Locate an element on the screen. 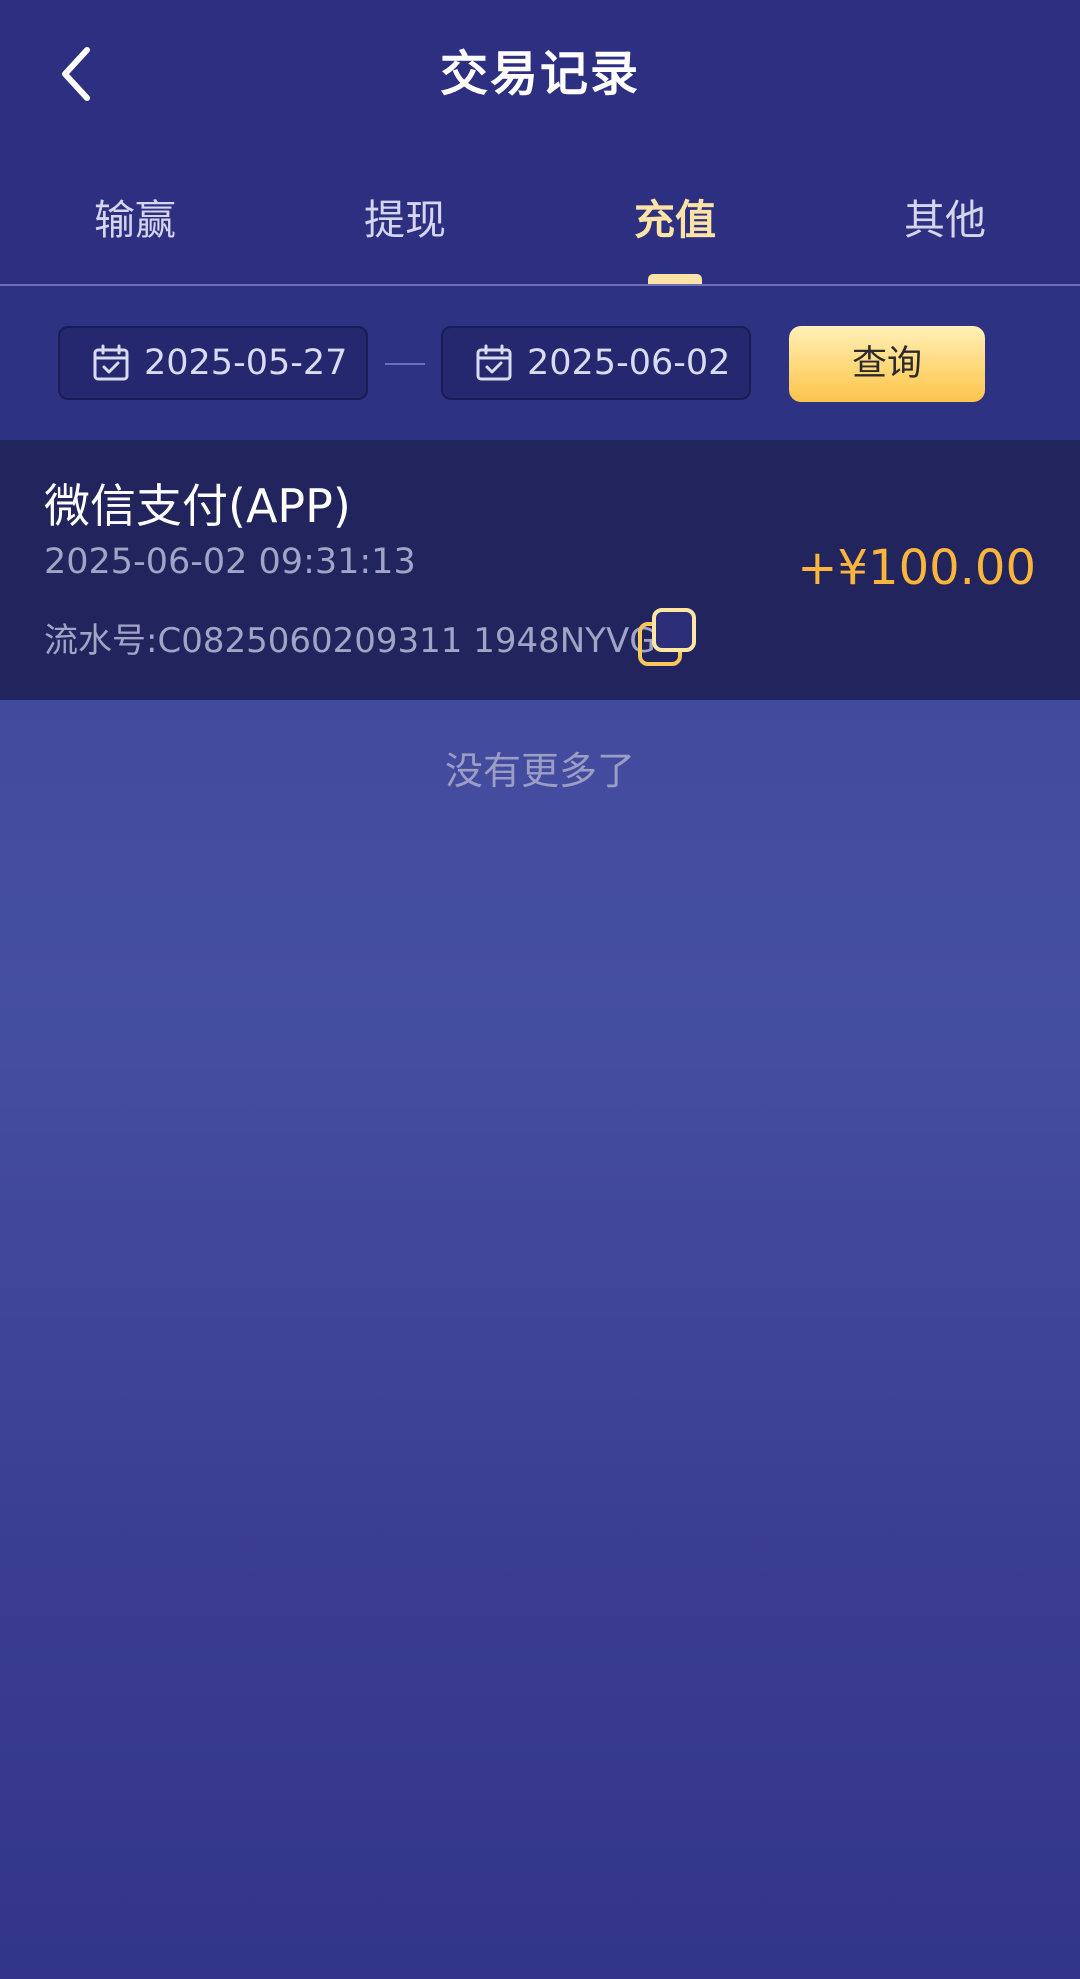 The image size is (1080, 1979). back-button is located at coordinates (76, 74).